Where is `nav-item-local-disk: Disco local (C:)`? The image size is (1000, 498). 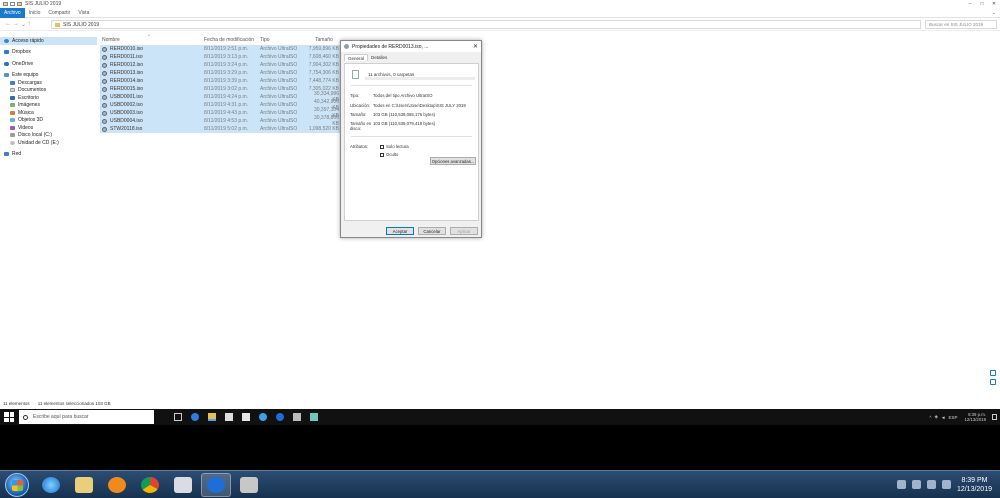
nav-item-local-disk: Disco local (C:) is located at coordinates (48, 136).